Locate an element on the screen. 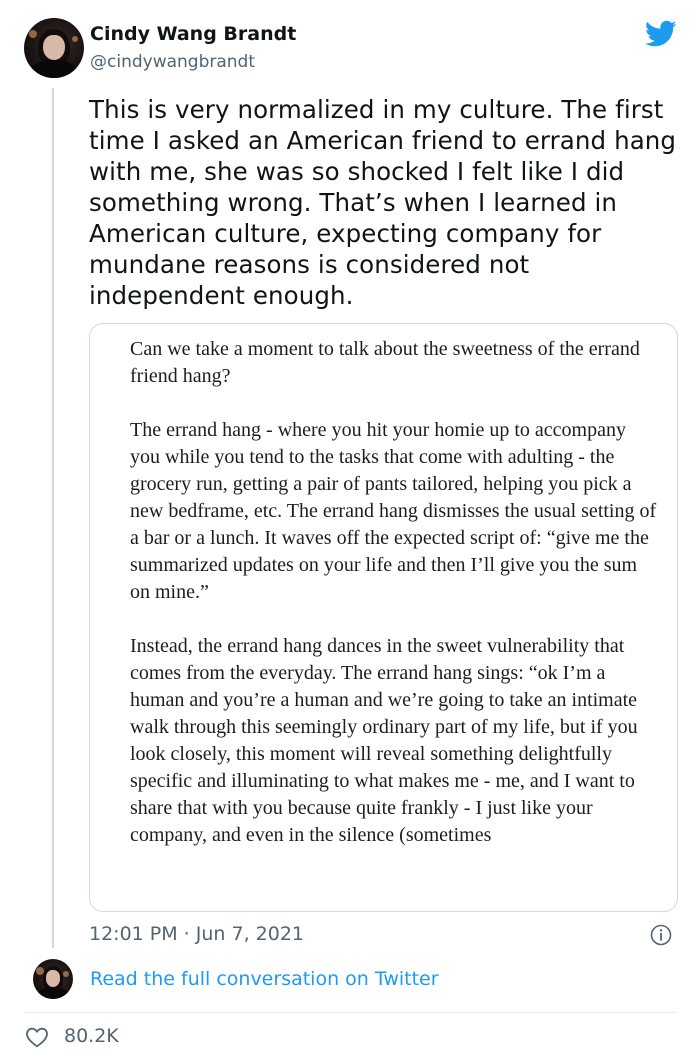 This screenshot has width=700, height=1064. heart-icon is located at coordinates (37, 1037).